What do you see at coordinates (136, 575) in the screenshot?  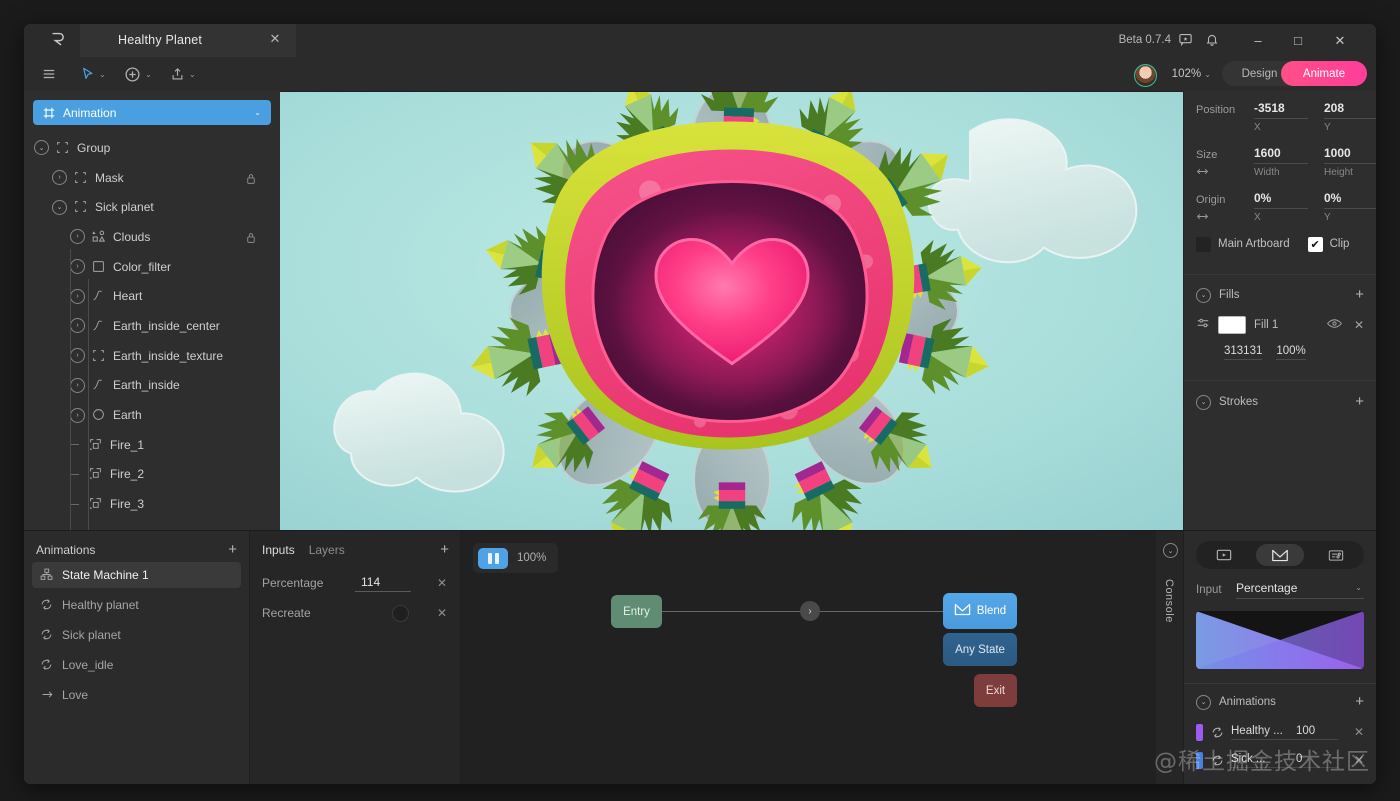 I see `animation-list-item: State Machine 1` at bounding box center [136, 575].